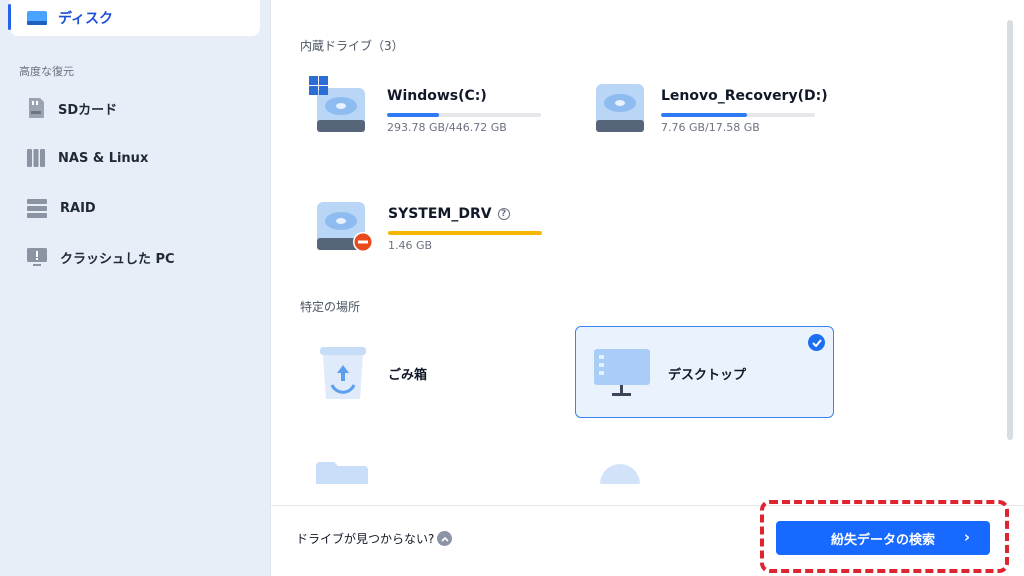  What do you see at coordinates (36, 108) in the screenshot?
I see `sd-card-icon` at bounding box center [36, 108].